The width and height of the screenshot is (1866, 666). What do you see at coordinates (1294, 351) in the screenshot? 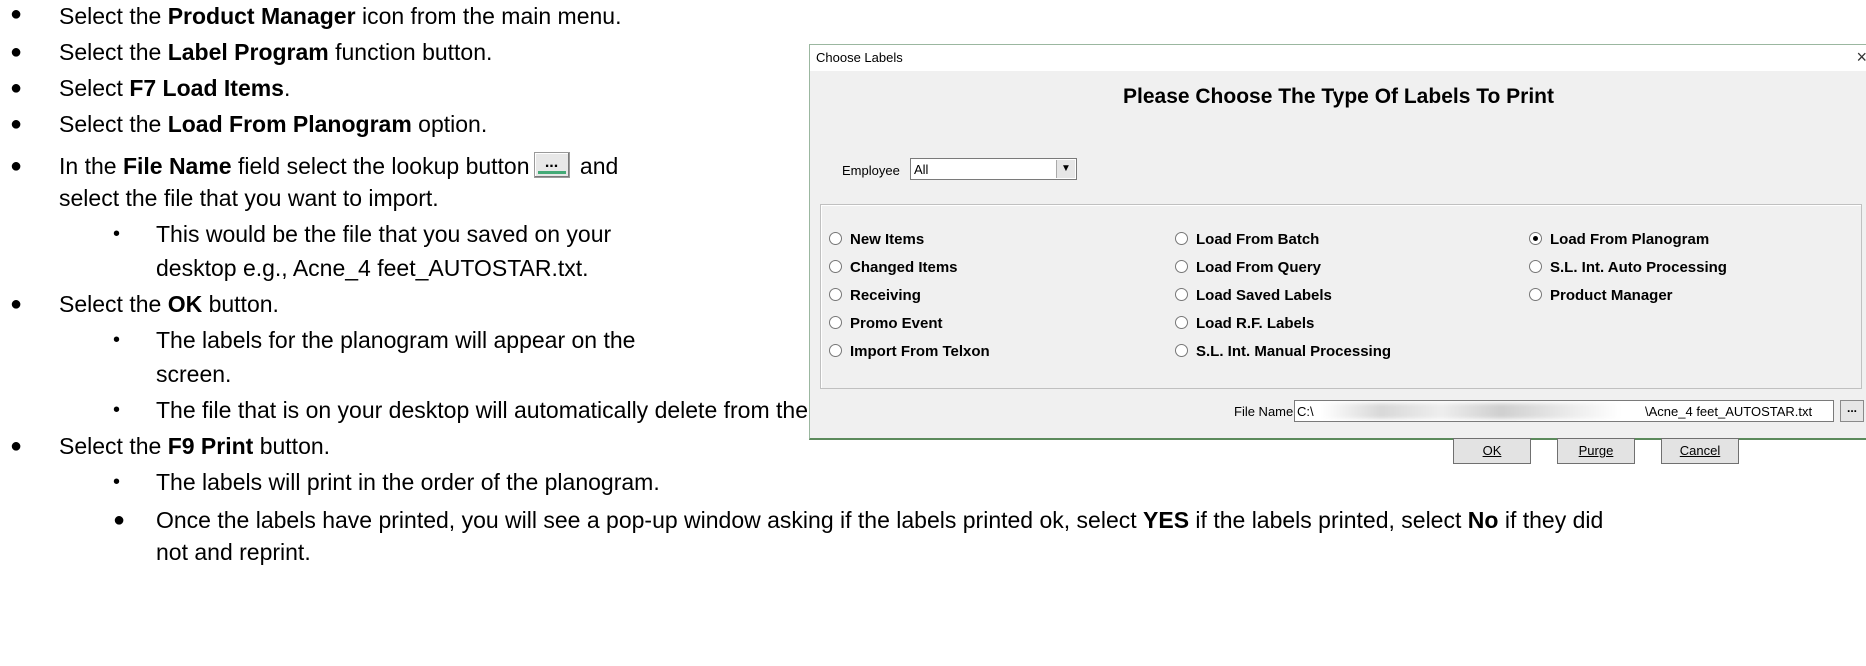
I see `radio-label: S.L. Int. Manual Processing` at bounding box center [1294, 351].